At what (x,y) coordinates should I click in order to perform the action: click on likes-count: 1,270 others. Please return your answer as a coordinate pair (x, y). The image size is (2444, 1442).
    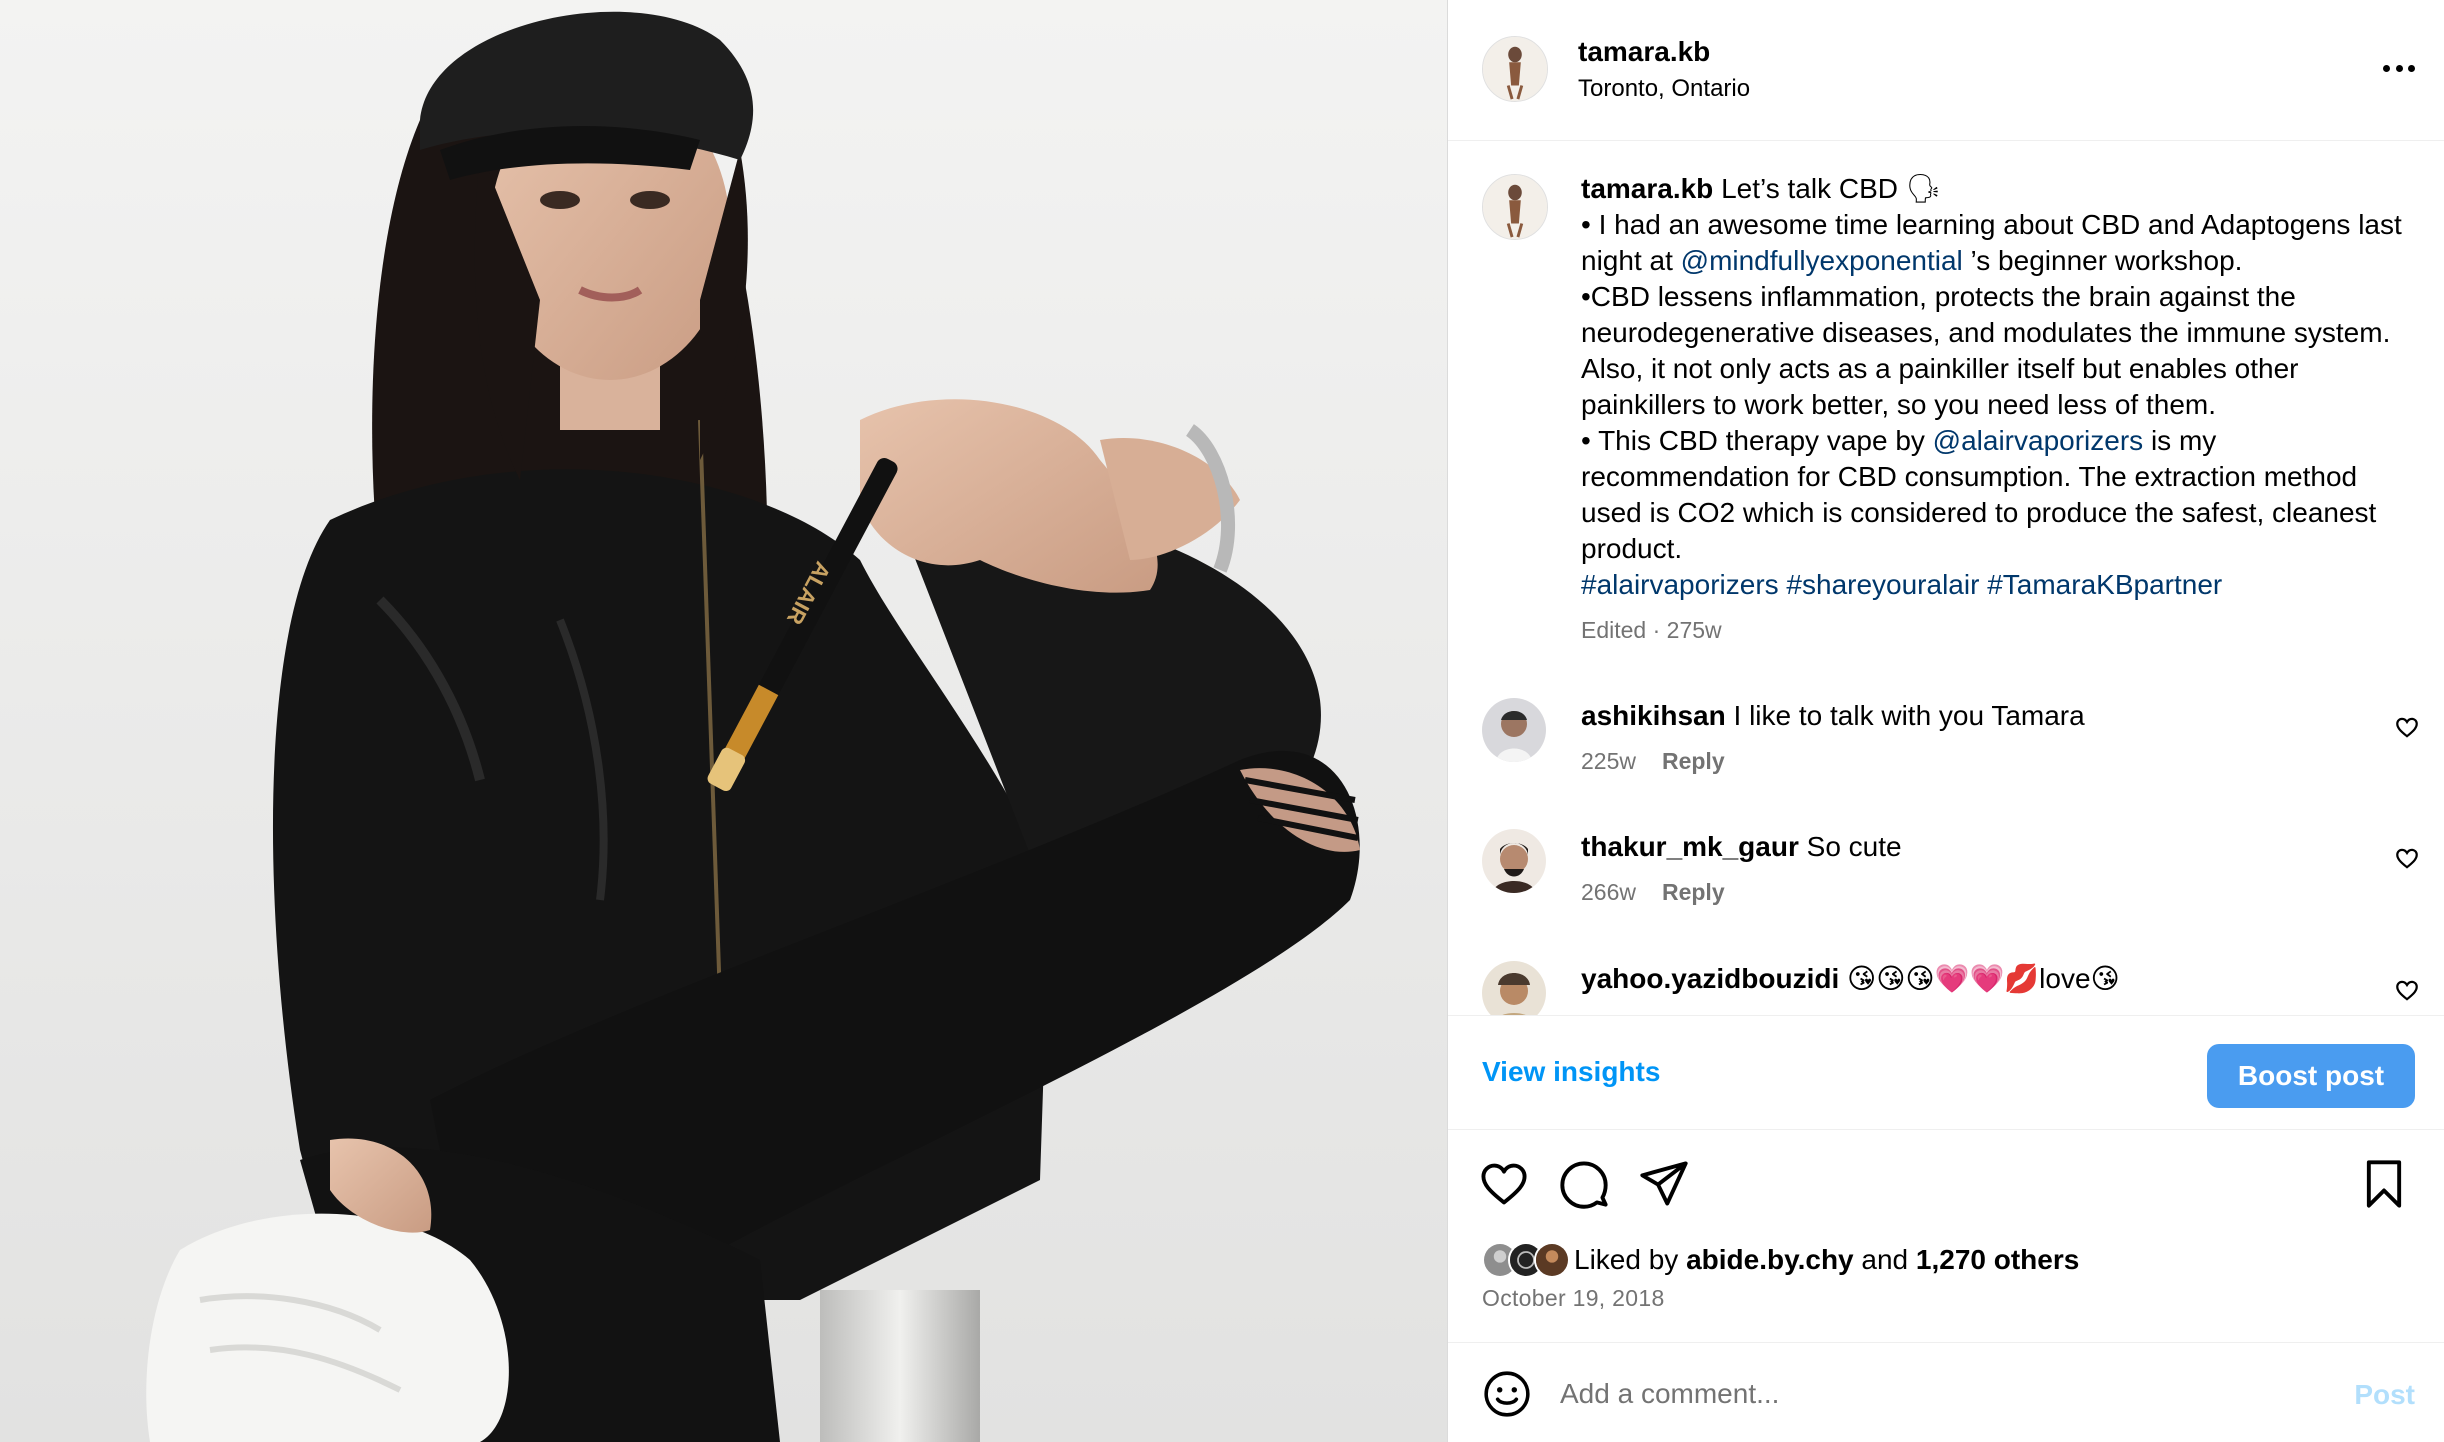
    Looking at the image, I should click on (1997, 1260).